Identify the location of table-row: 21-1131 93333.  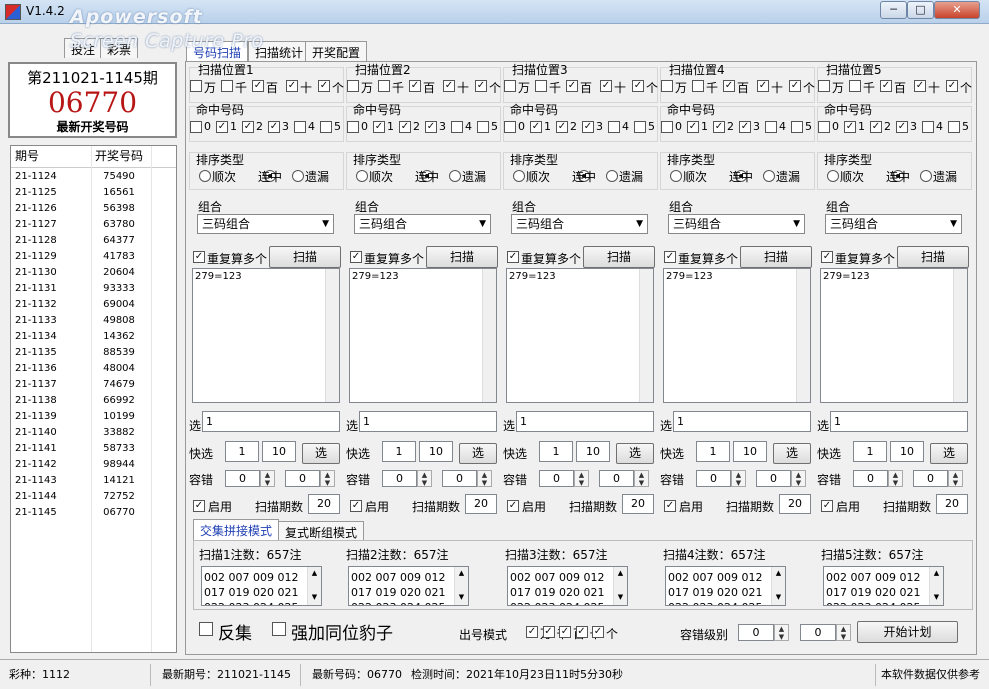
(93, 289).